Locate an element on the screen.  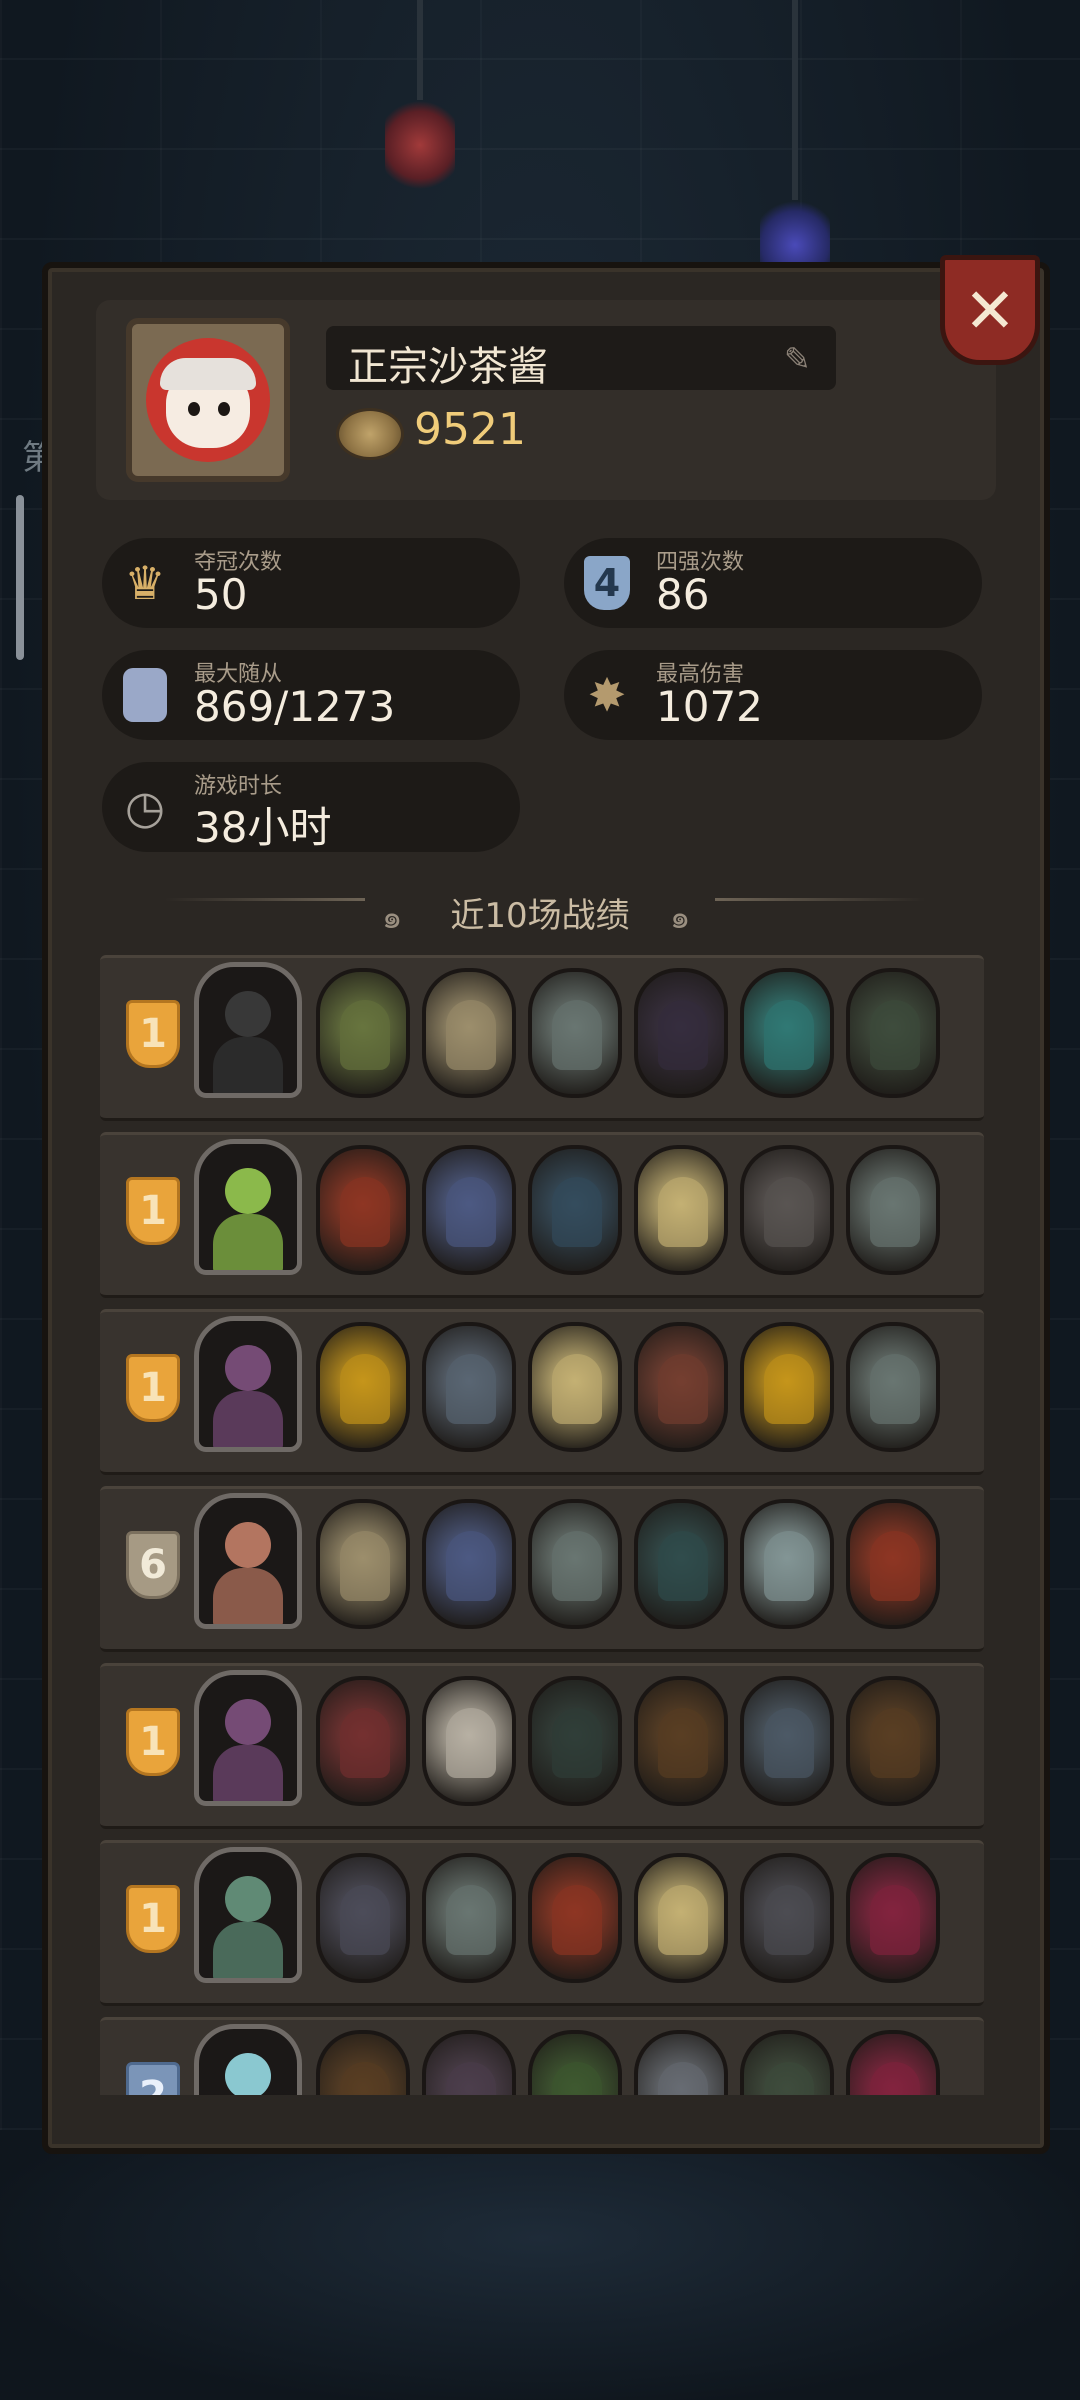
player-name-field: 正宗沙茶酱 ✎ is located at coordinates (581, 358).